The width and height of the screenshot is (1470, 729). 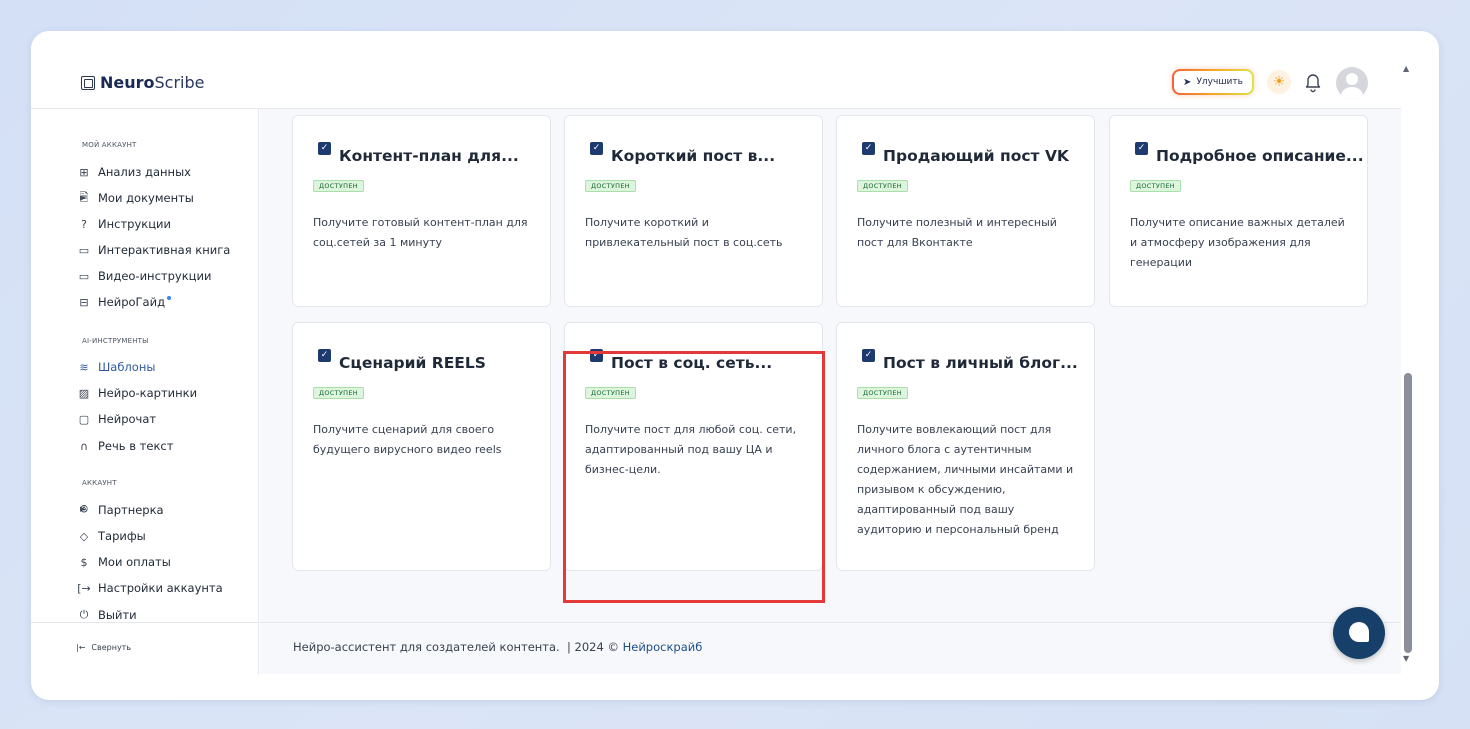 I want to click on book-icon: ▭, so click(x=84, y=250).